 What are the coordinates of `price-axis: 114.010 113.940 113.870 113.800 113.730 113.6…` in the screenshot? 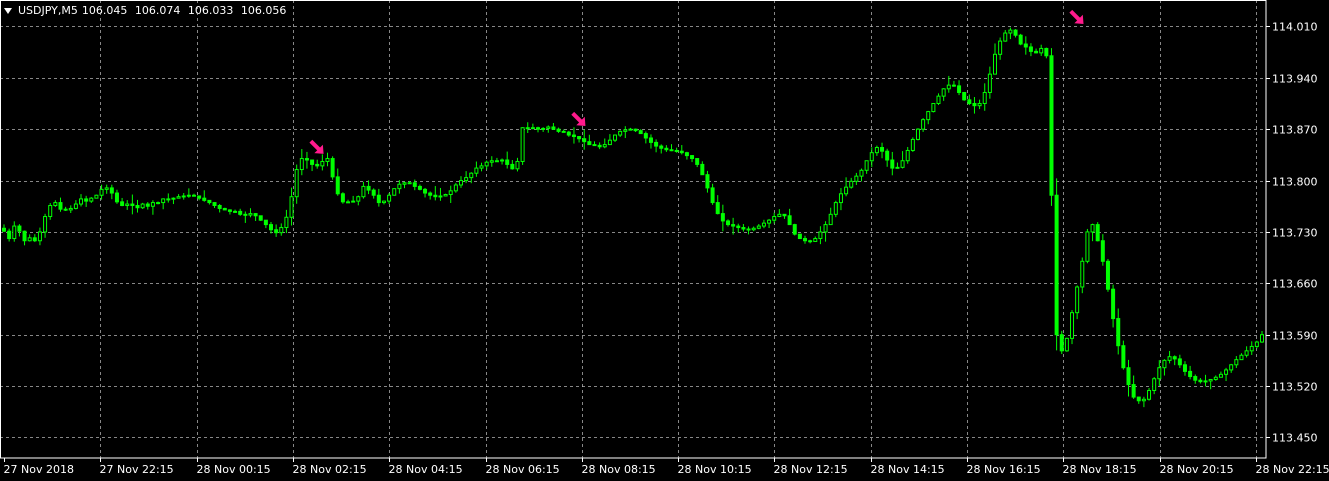 It's located at (1292, 233).